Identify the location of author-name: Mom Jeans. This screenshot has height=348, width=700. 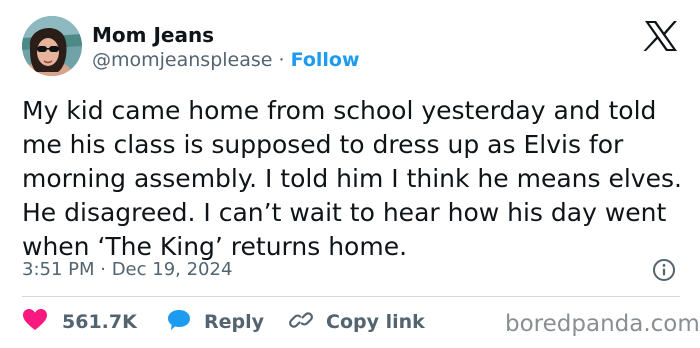
(153, 35).